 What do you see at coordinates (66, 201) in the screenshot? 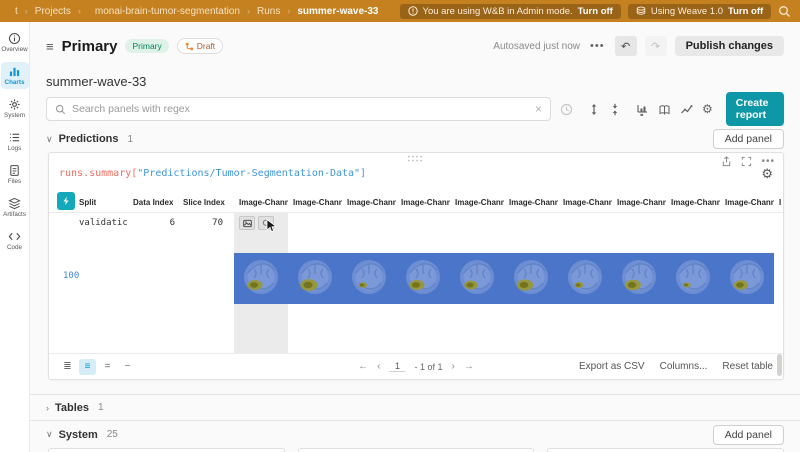
I see `table-actions-icon` at bounding box center [66, 201].